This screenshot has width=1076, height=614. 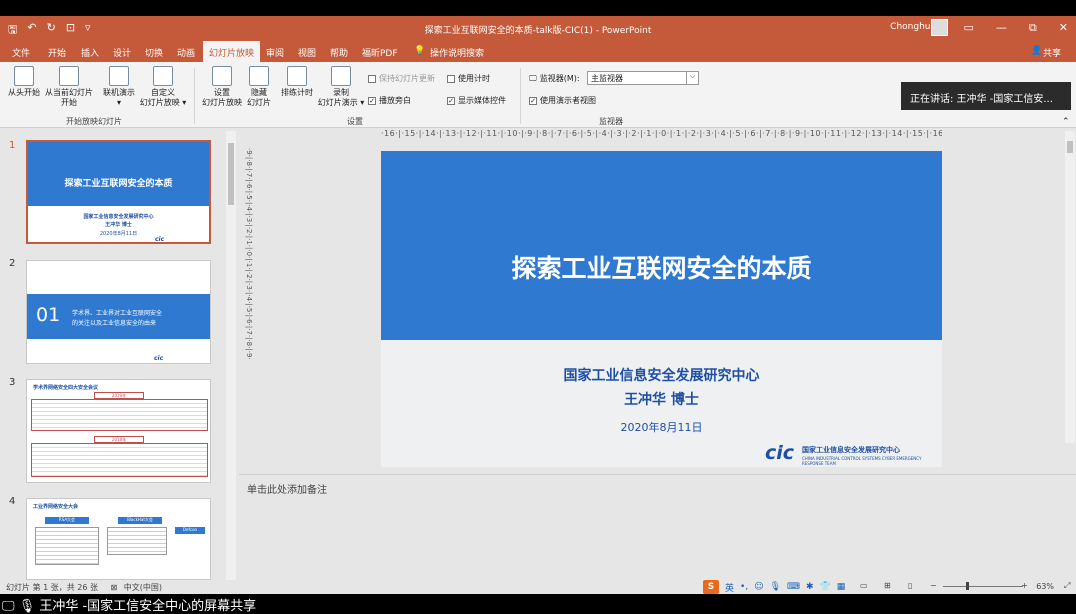 What do you see at coordinates (341, 102) in the screenshot?
I see `record-label-2: 幻灯片演示 ▾` at bounding box center [341, 102].